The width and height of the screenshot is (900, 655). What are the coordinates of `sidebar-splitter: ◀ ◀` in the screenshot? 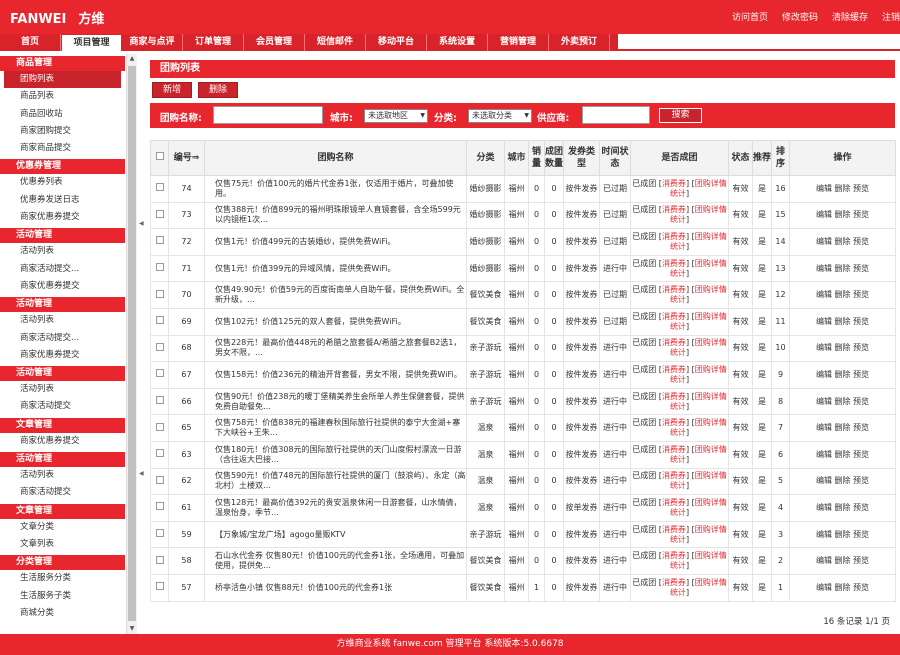 It's located at (142, 344).